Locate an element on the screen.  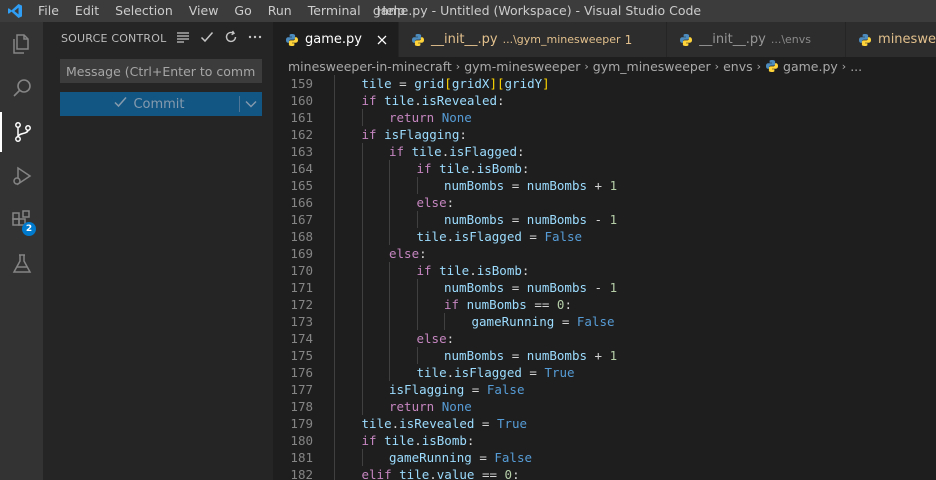
code-line: 181 gameRunning = False is located at coordinates (604, 457).